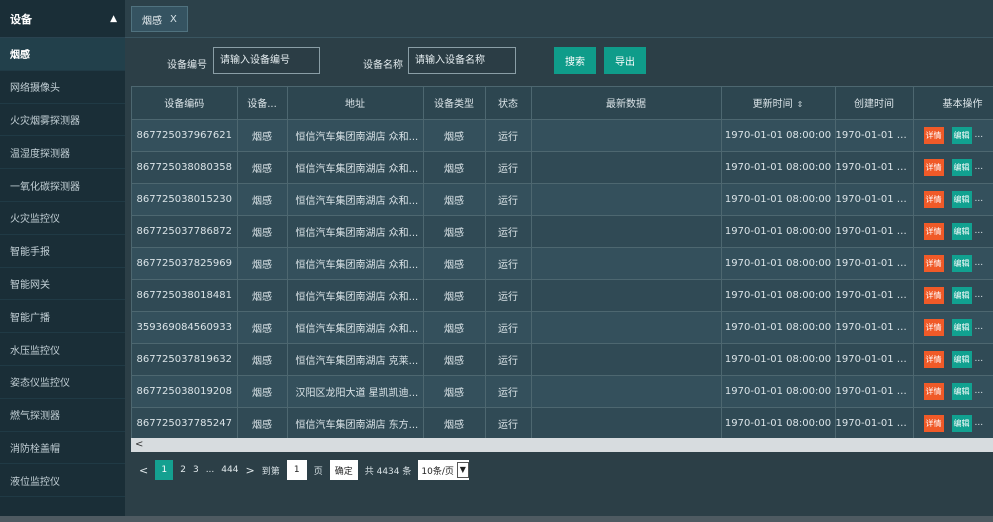 The height and width of the screenshot is (522, 993). I want to click on next-page-icon: >, so click(249, 470).